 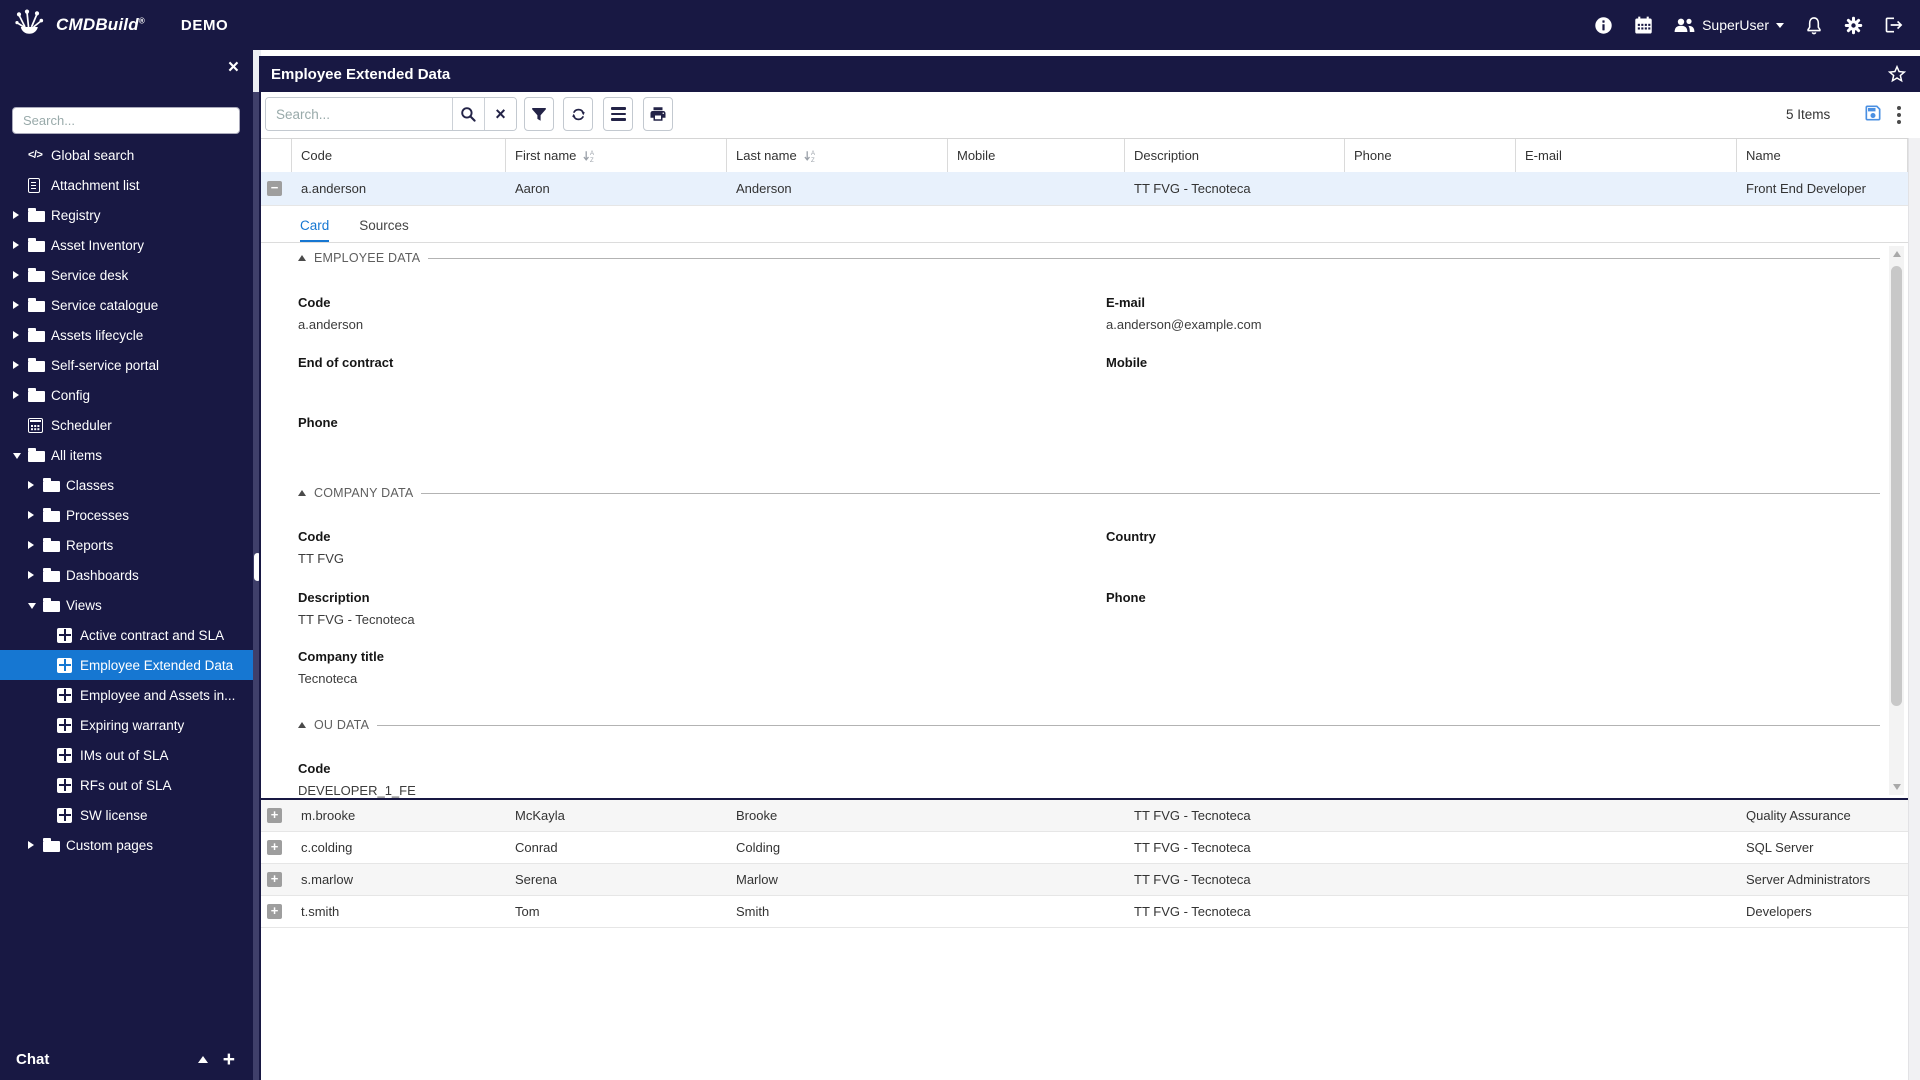 What do you see at coordinates (126, 245) in the screenshot?
I see `sidebar-item-asset-inventory: Asset Inventory` at bounding box center [126, 245].